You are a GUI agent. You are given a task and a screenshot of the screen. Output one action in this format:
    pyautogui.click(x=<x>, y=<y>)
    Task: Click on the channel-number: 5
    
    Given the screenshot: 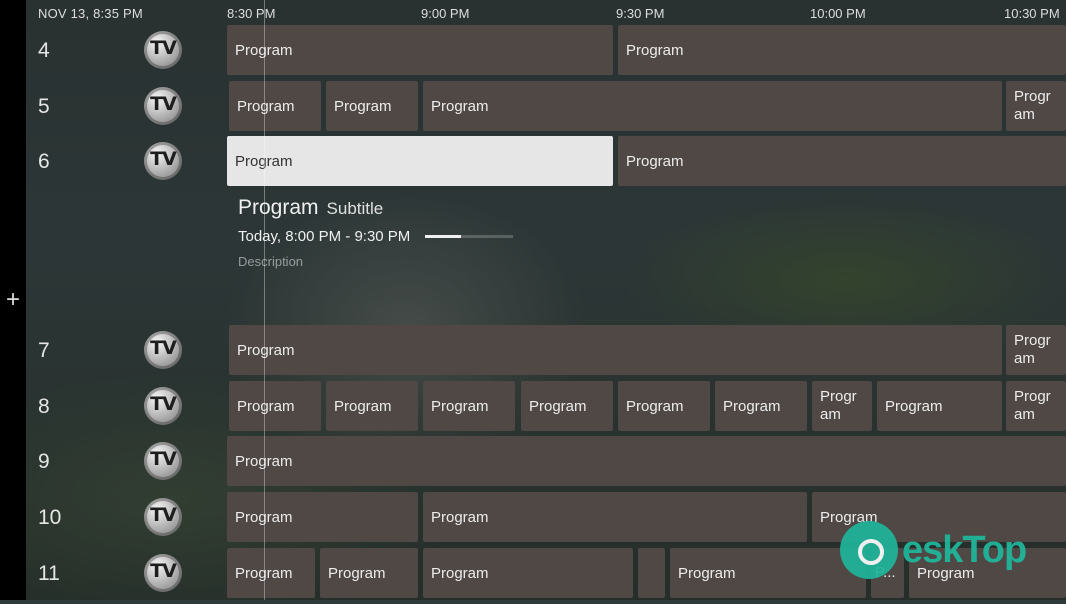 What is the action you would take?
    pyautogui.click(x=44, y=106)
    